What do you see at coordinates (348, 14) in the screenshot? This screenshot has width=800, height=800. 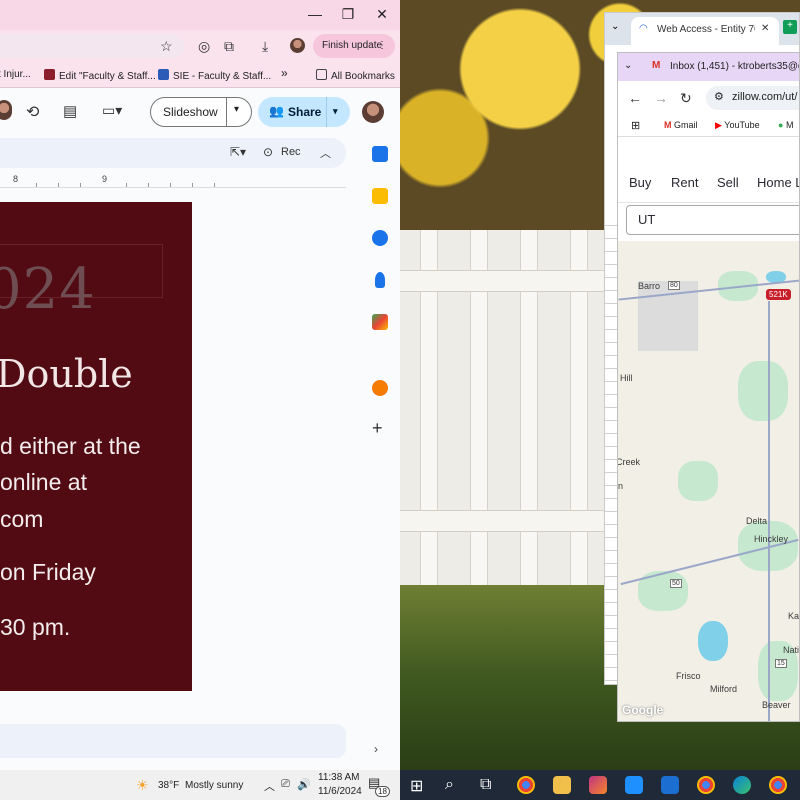 I see `restore-icon: ❐` at bounding box center [348, 14].